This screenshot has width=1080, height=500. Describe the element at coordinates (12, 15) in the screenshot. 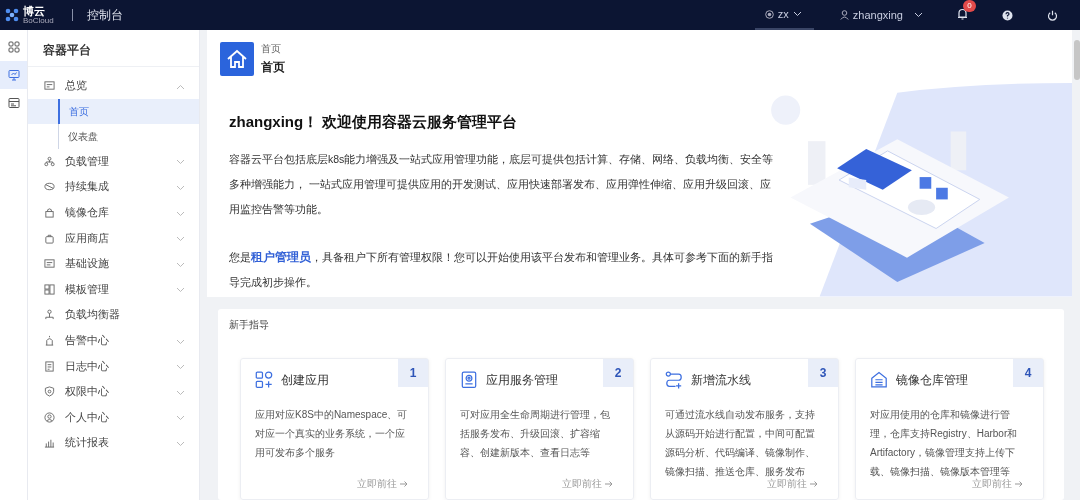

I see `logo-icon` at that location.